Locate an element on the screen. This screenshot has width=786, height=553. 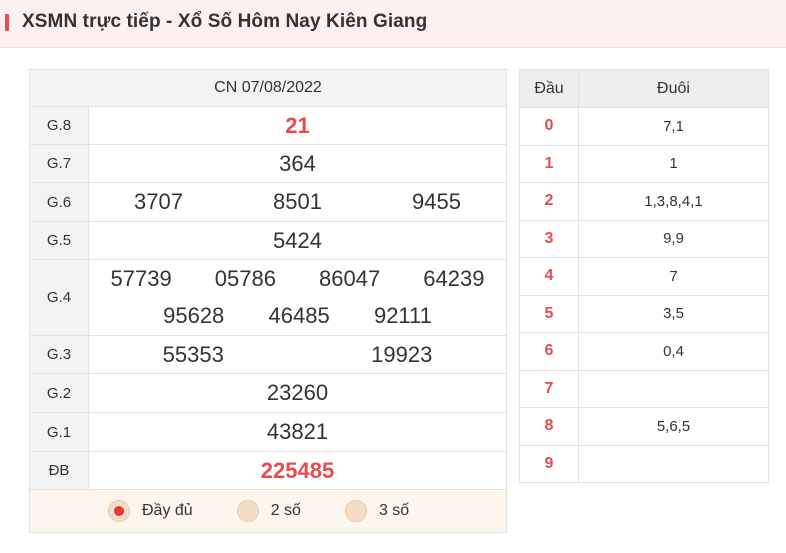
loto-row: 6 0,4 is located at coordinates (644, 351).